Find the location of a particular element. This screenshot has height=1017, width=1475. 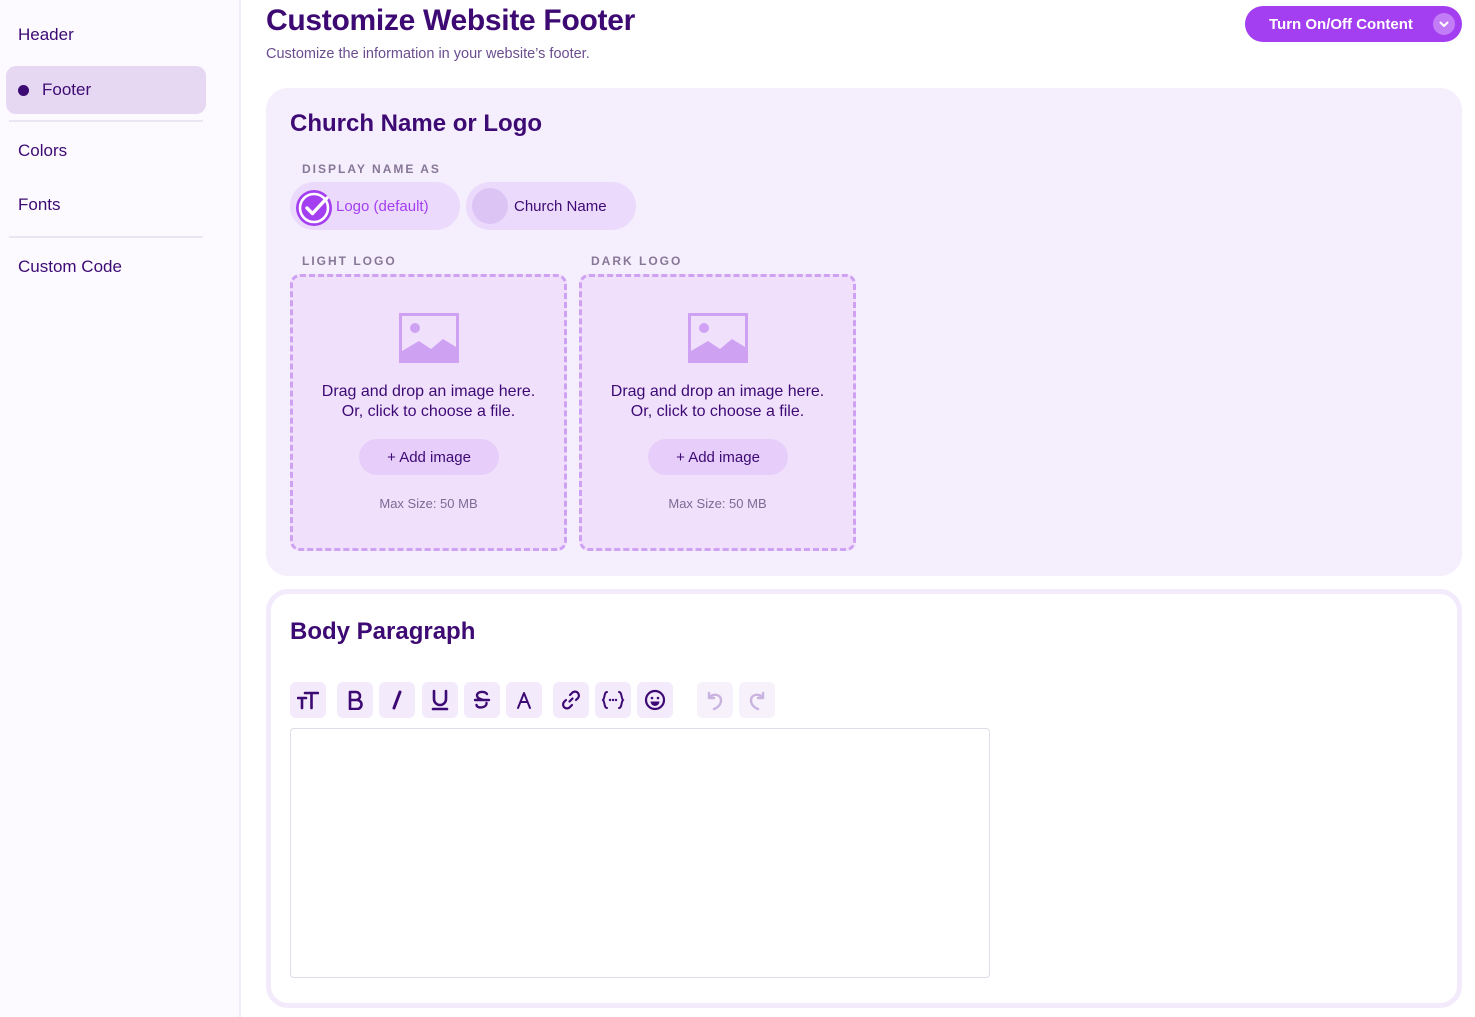

option-church-name: Church Name is located at coordinates (551, 206).